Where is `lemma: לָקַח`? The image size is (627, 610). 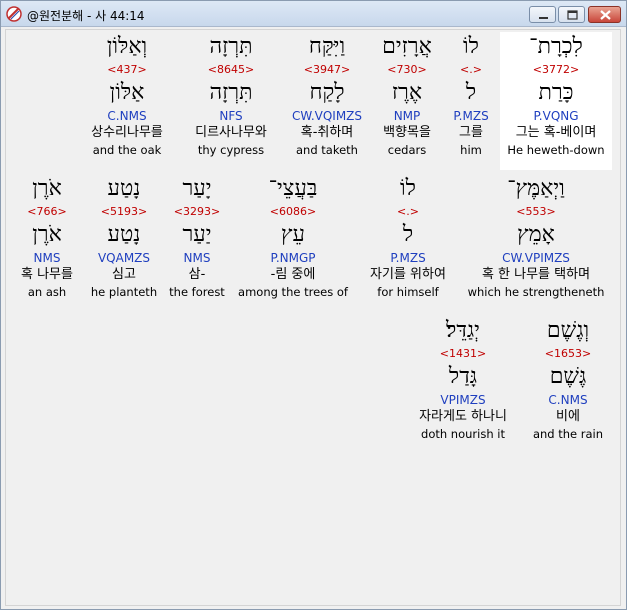 lemma: לָקַח is located at coordinates (327, 92).